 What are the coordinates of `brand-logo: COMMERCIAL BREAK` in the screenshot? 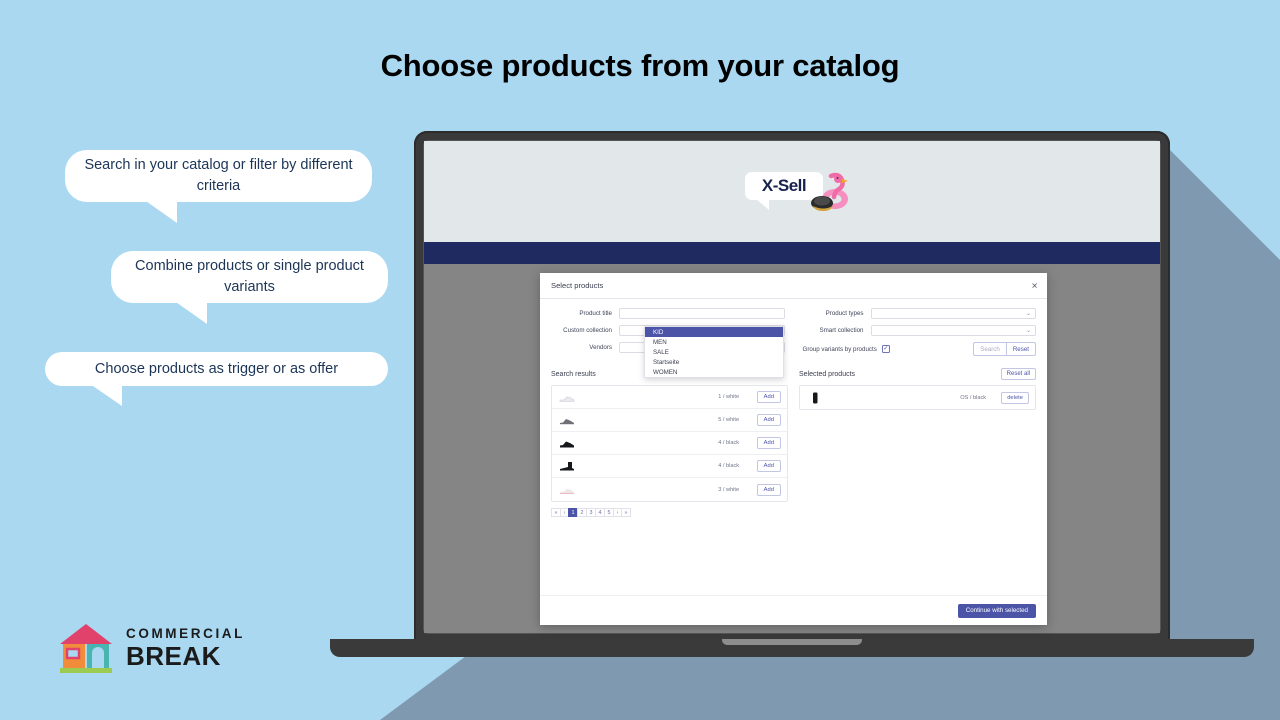 It's located at (151, 648).